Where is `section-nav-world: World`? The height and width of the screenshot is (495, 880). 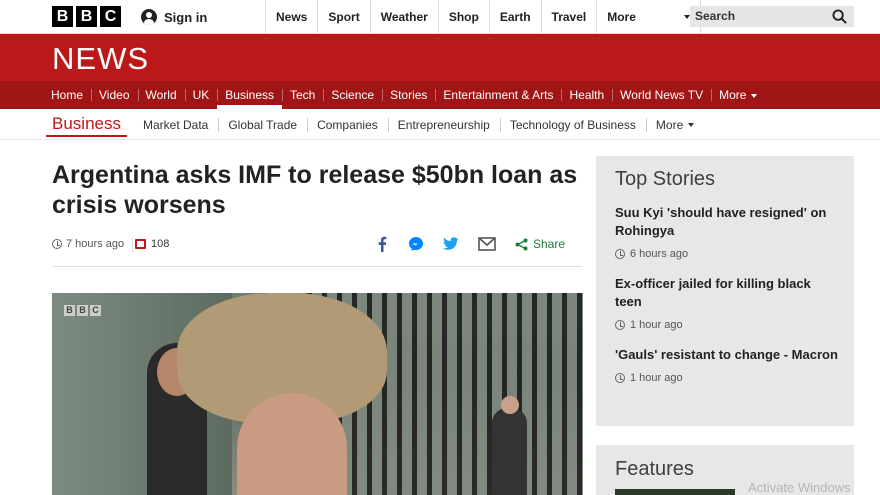
section-nav-world: World is located at coordinates (161, 95).